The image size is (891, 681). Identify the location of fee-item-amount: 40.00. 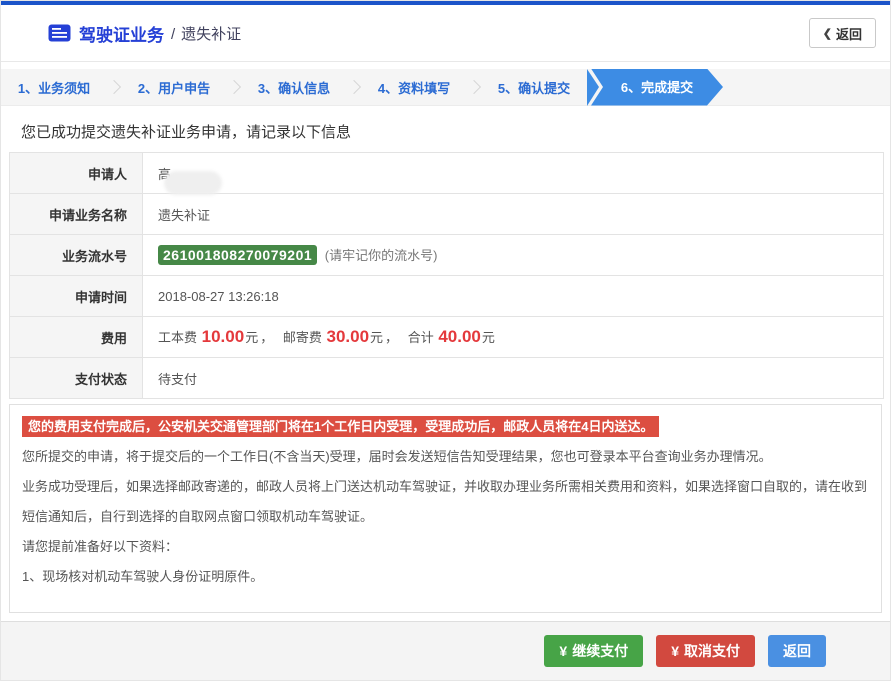
(459, 336).